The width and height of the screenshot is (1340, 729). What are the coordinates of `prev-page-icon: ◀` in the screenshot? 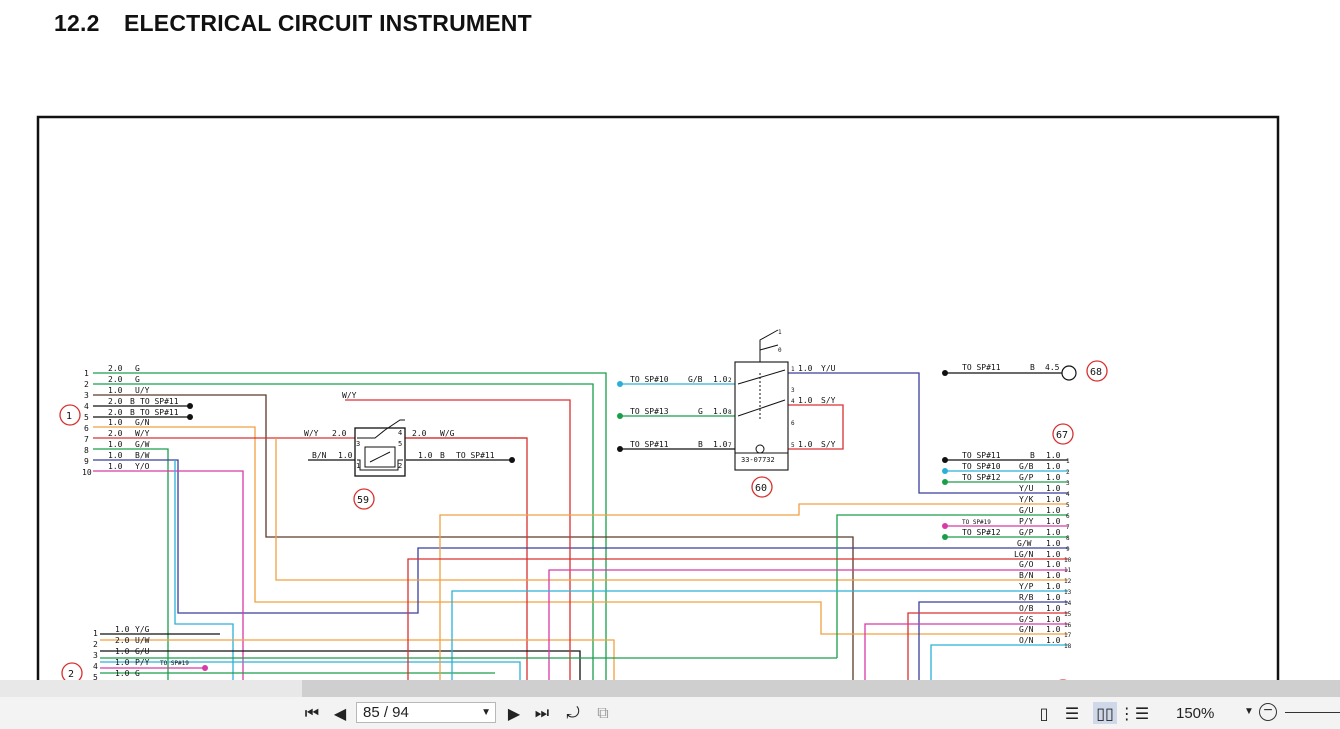 It's located at (340, 713).